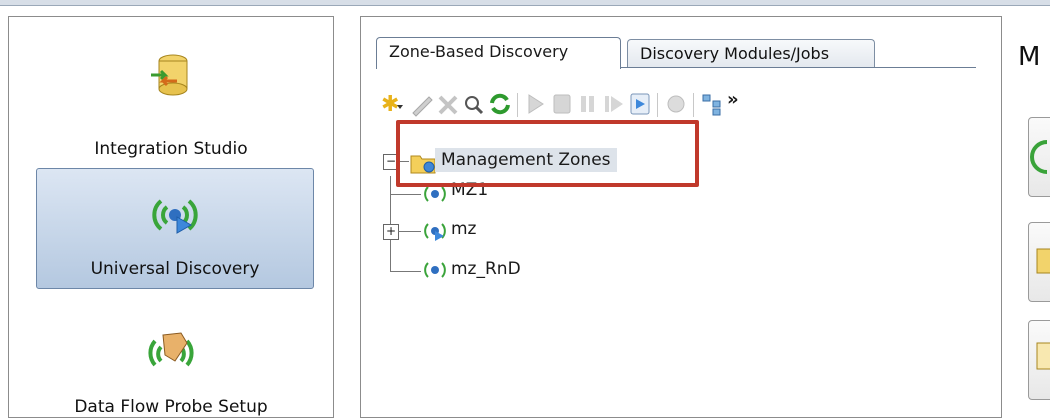 Image resolution: width=1050 pixels, height=418 pixels. What do you see at coordinates (171, 351) in the screenshot?
I see `probe-setup-icon` at bounding box center [171, 351].